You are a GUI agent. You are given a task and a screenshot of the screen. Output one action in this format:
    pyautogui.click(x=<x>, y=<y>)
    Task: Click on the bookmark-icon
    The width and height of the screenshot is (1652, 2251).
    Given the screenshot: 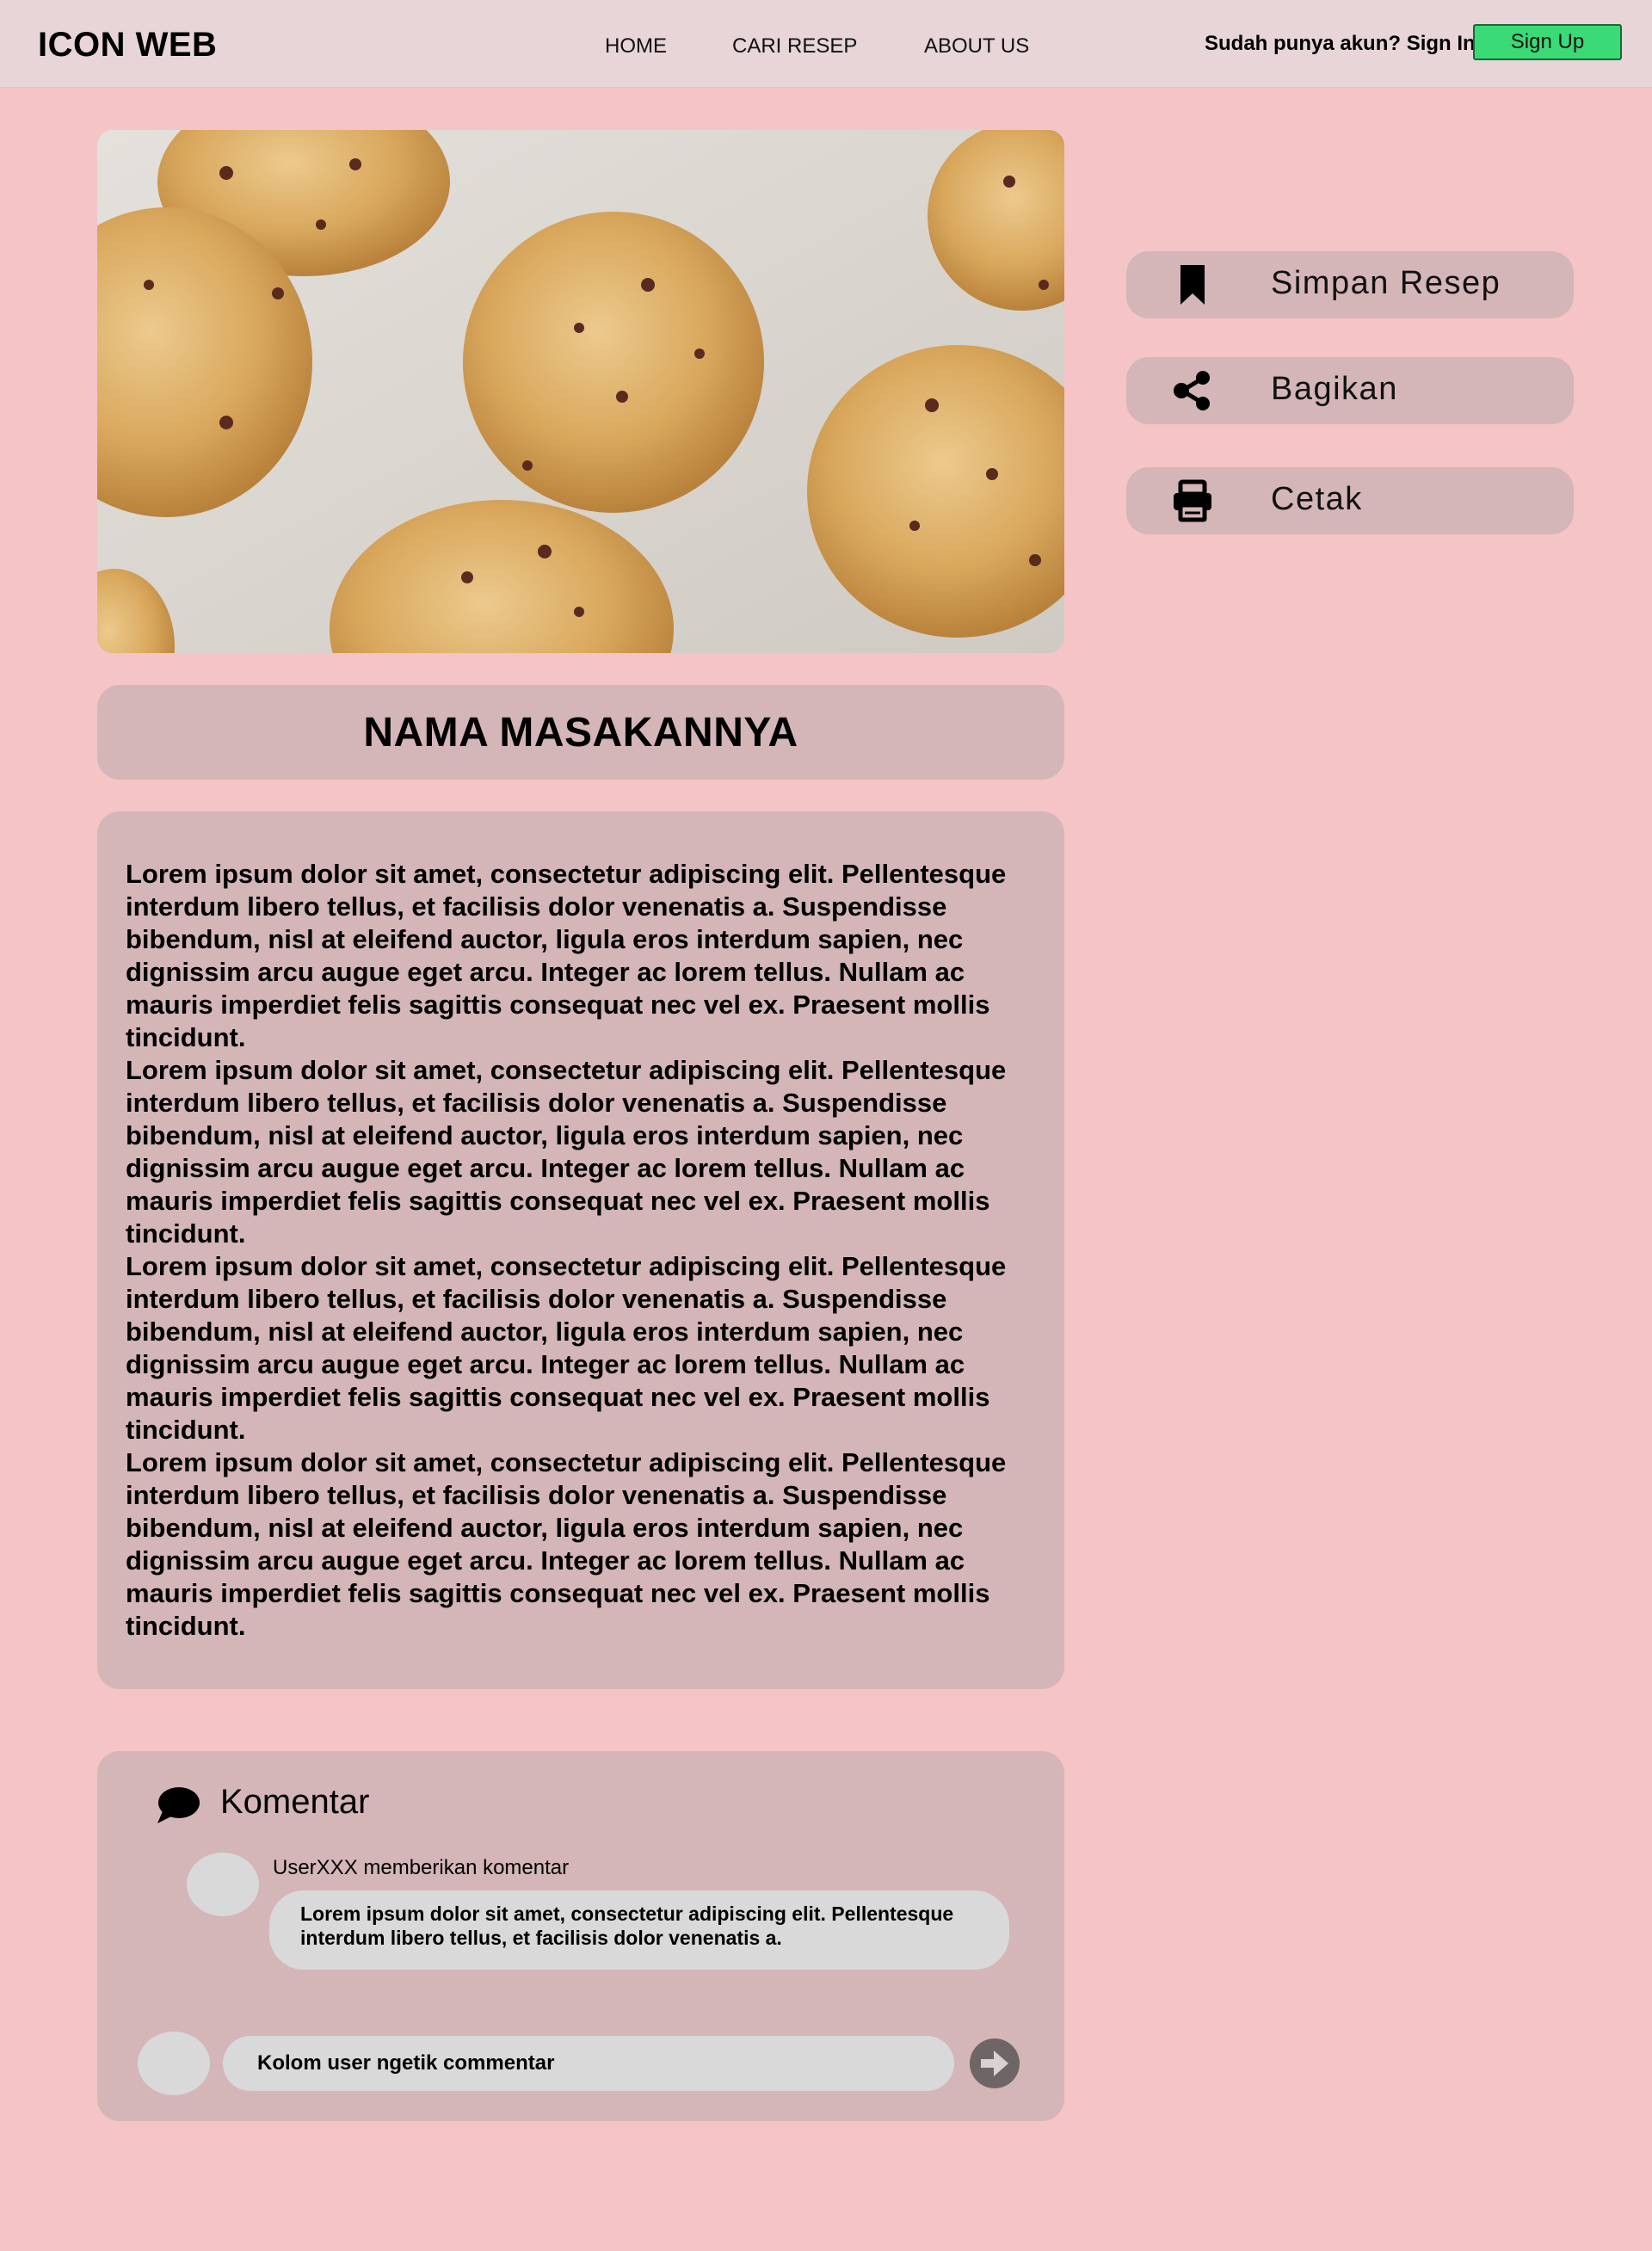 What is the action you would take?
    pyautogui.click(x=1192, y=285)
    